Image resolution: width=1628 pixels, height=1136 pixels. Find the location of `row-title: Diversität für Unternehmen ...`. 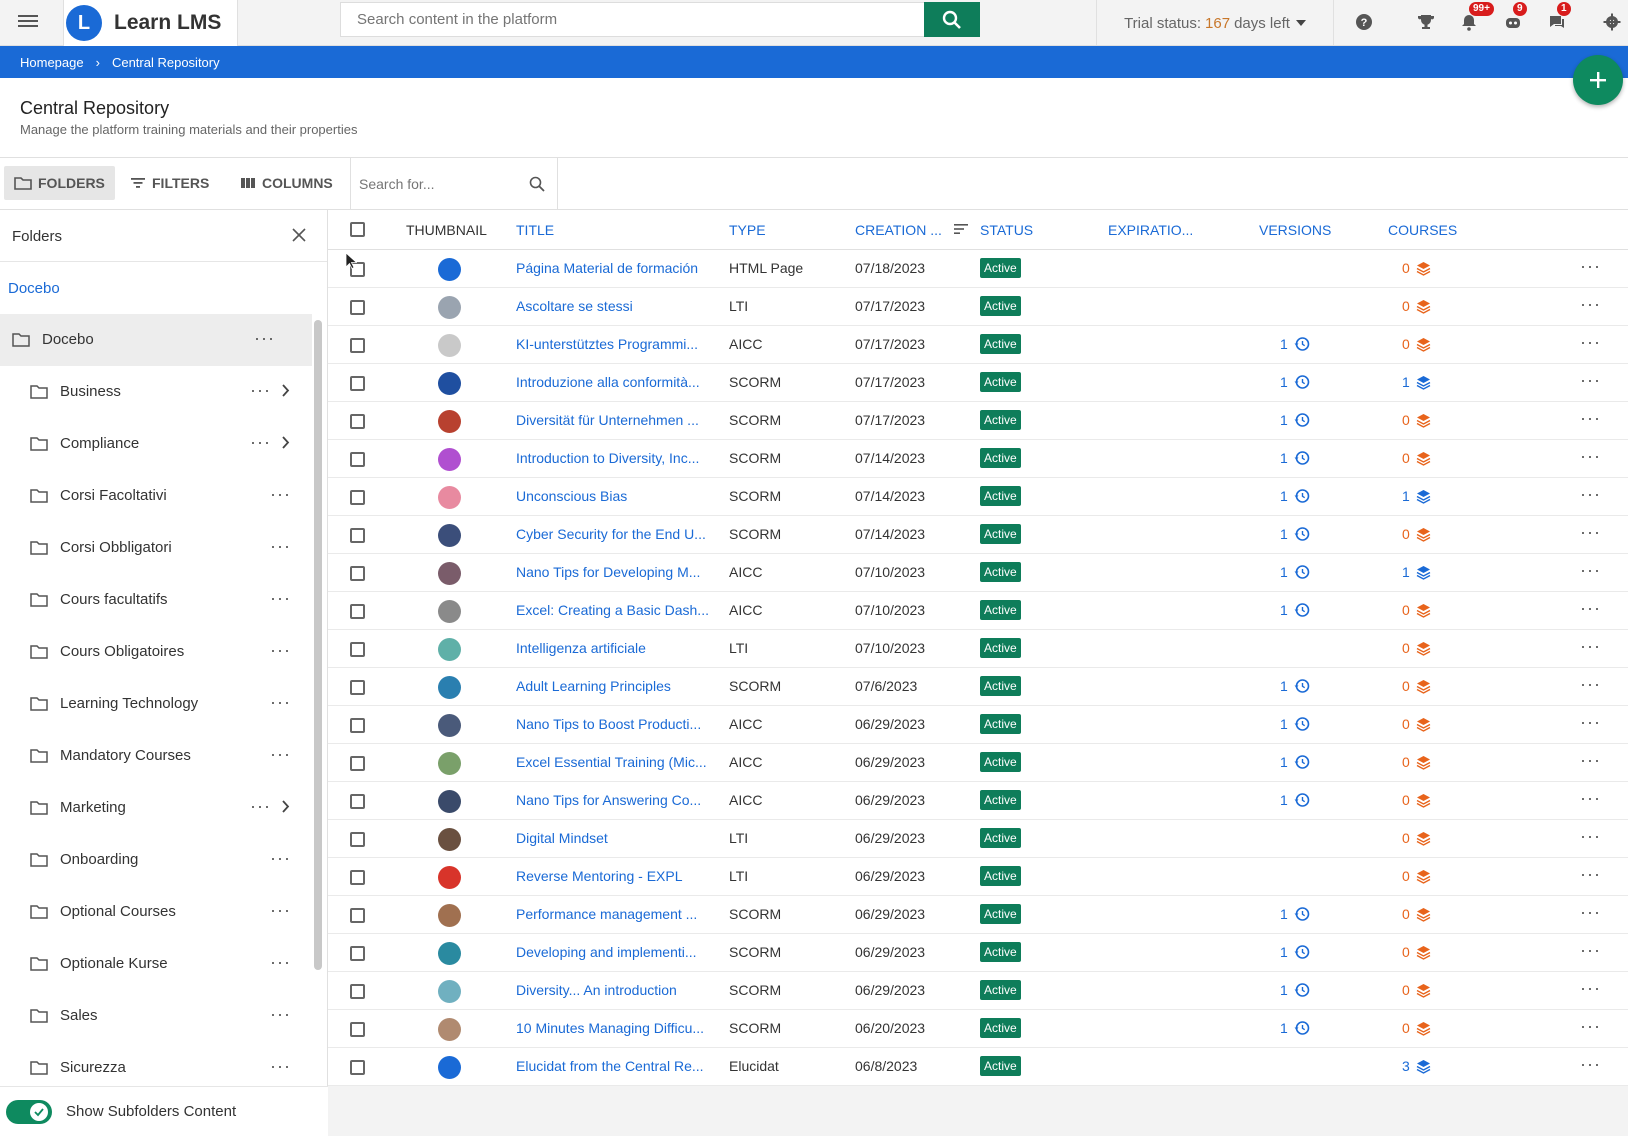

row-title: Diversität für Unternehmen ... is located at coordinates (618, 420).